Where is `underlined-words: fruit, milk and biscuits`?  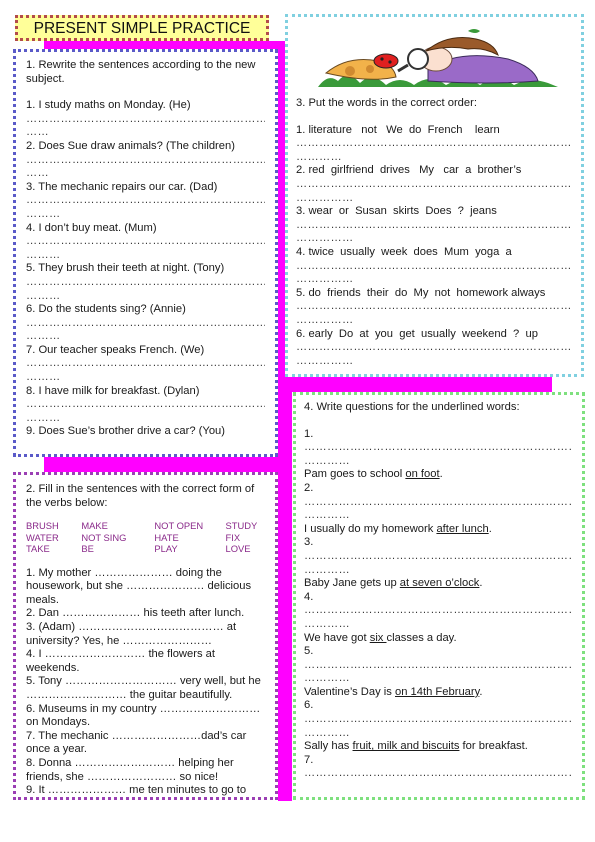 underlined-words: fruit, milk and biscuits is located at coordinates (406, 746).